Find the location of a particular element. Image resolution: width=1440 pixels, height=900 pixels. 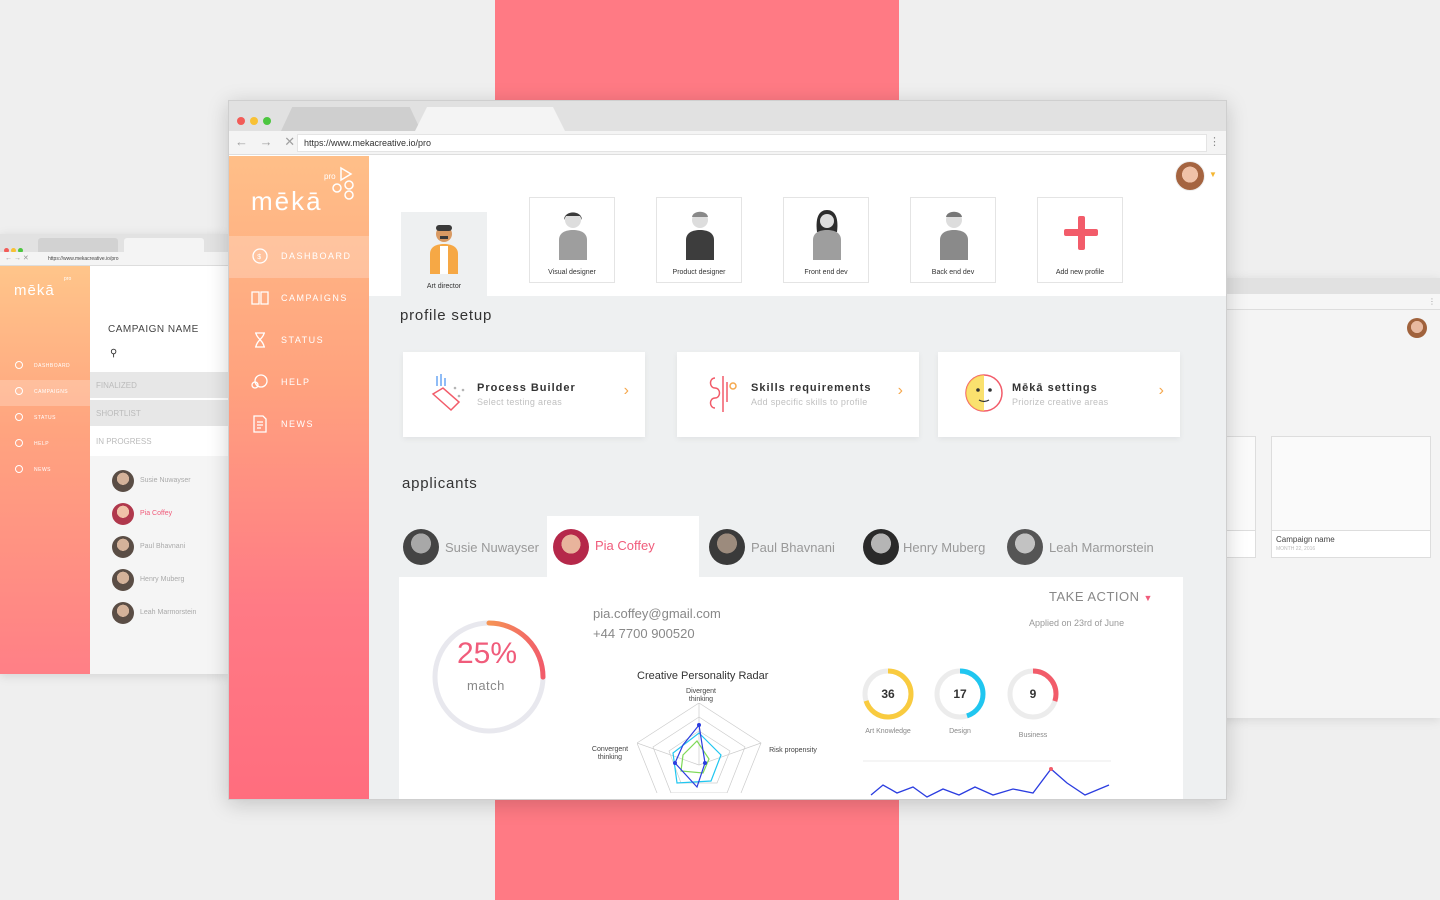

url-input: https://www.mekacreative.io/pro is located at coordinates (752, 143).